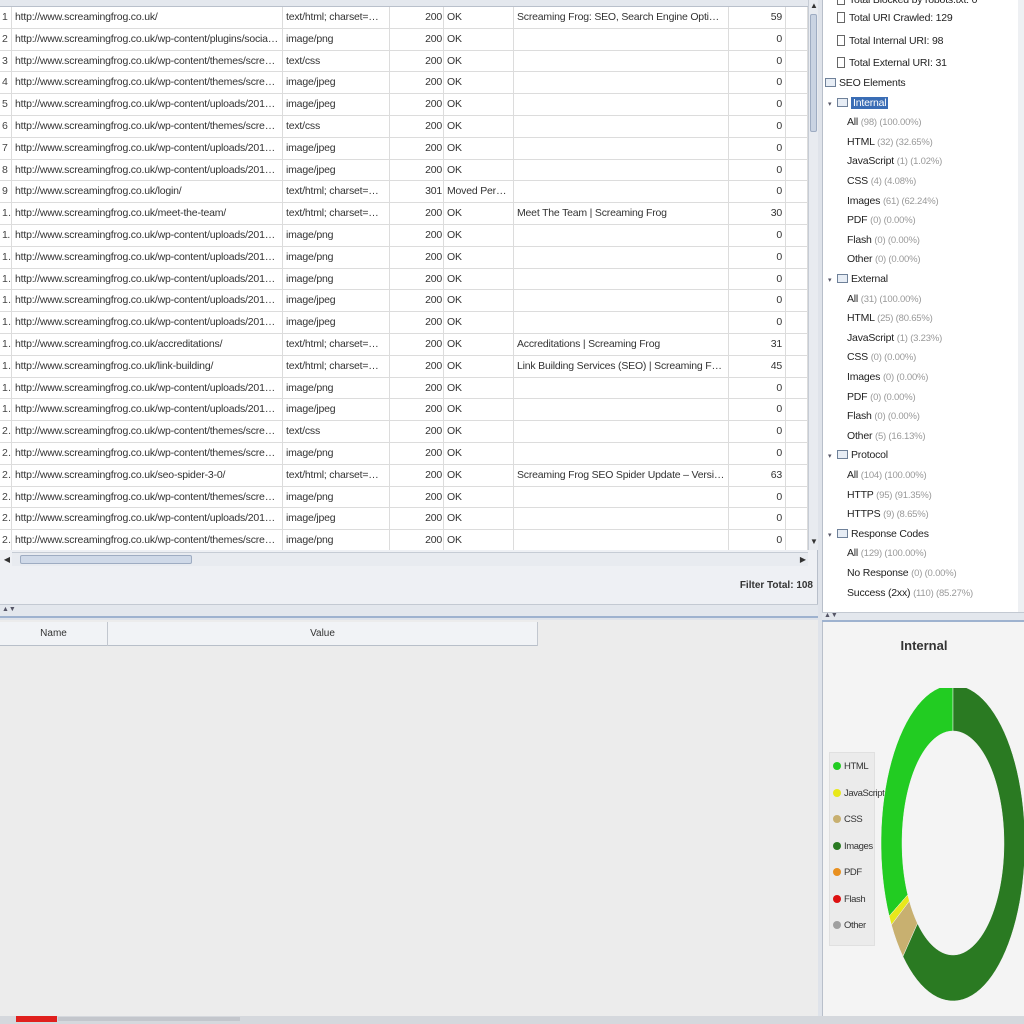 The width and height of the screenshot is (1024, 1024). What do you see at coordinates (884, 299) in the screenshot?
I see `tree-item: All (31) (100.00%)` at bounding box center [884, 299].